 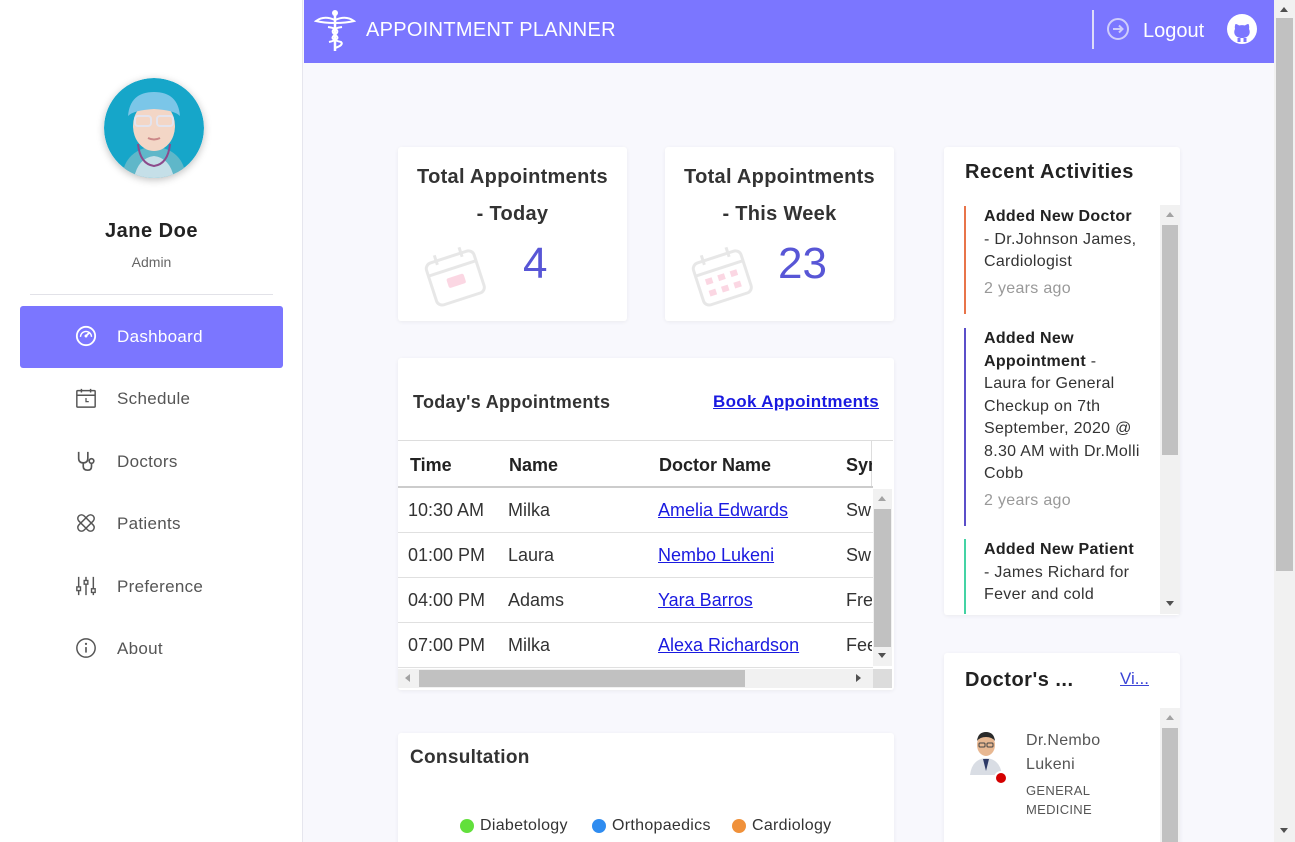 I want to click on legend-item-diabetology: Diabetology, so click(x=514, y=826).